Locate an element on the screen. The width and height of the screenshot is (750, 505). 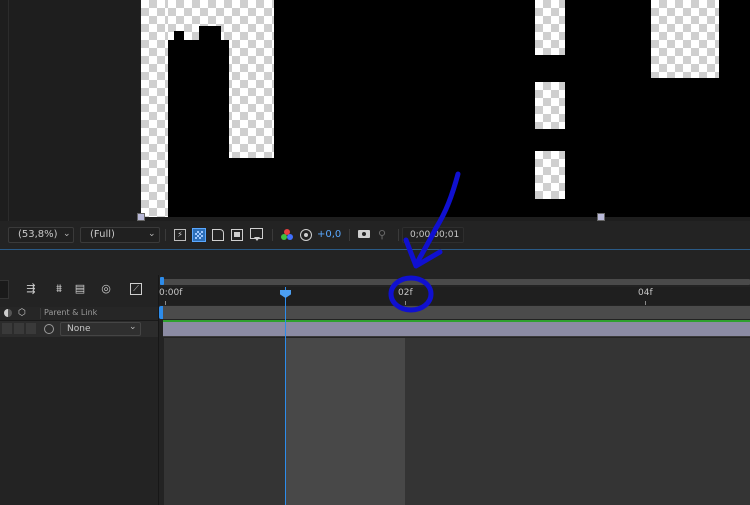
annotation-circle is located at coordinates (411, 294).